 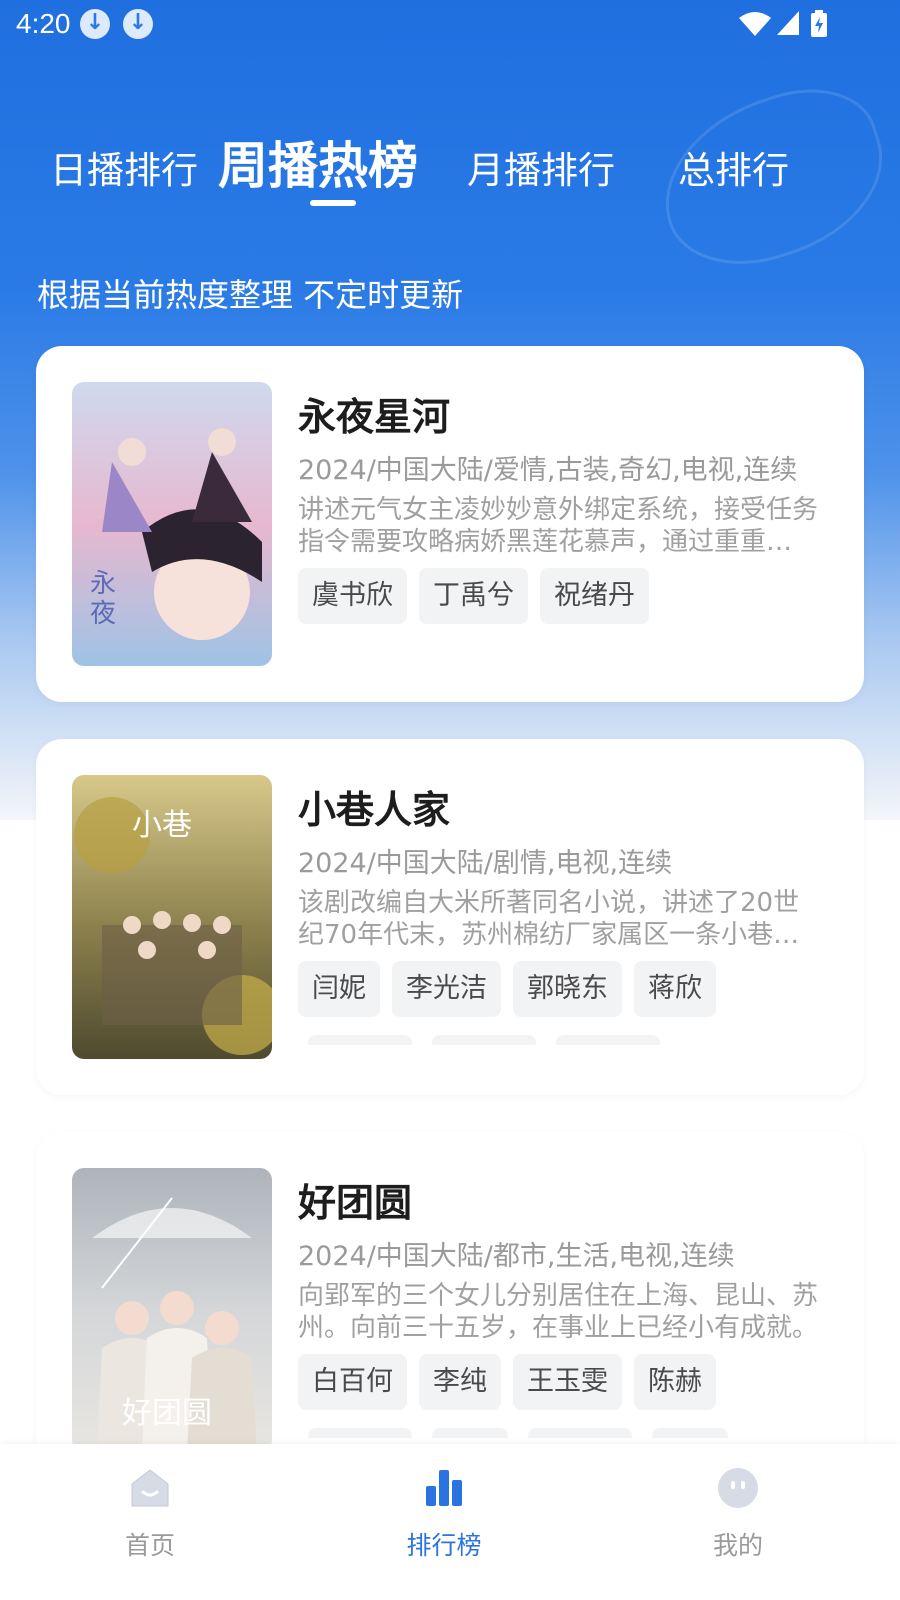 I want to click on bottom-navigation: 首页 排行榜 我的, so click(x=450, y=1522).